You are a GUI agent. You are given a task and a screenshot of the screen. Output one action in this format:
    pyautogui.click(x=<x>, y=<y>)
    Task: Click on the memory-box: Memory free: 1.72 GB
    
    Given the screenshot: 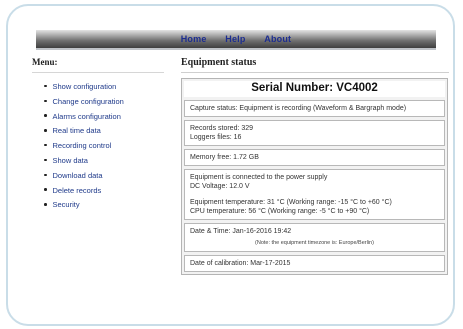 What is the action you would take?
    pyautogui.click(x=314, y=157)
    